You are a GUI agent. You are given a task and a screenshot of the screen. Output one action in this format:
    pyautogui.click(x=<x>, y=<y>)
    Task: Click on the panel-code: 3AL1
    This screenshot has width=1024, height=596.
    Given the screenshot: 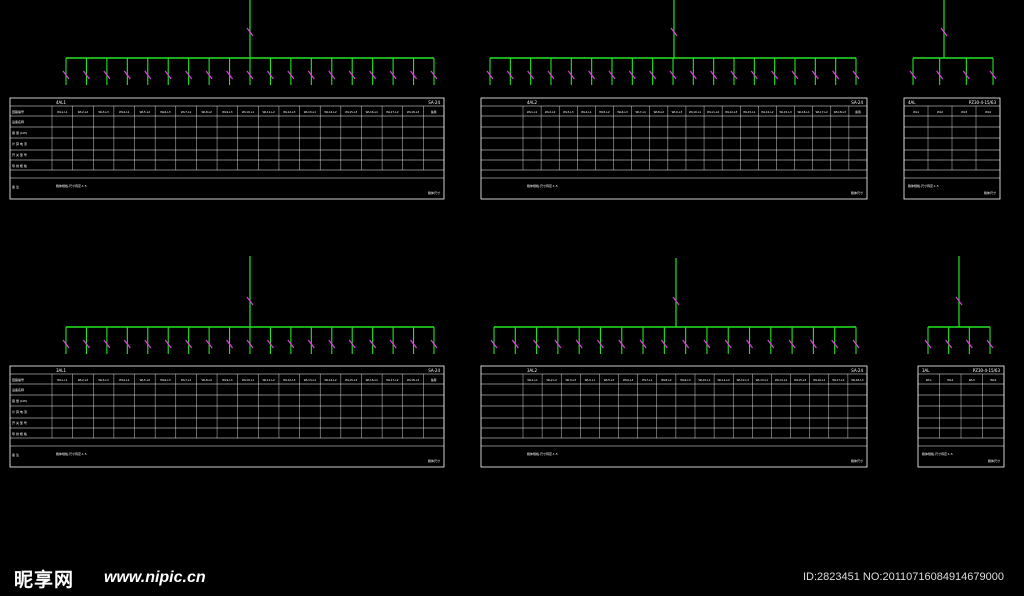 What is the action you would take?
    pyautogui.click(x=61, y=370)
    